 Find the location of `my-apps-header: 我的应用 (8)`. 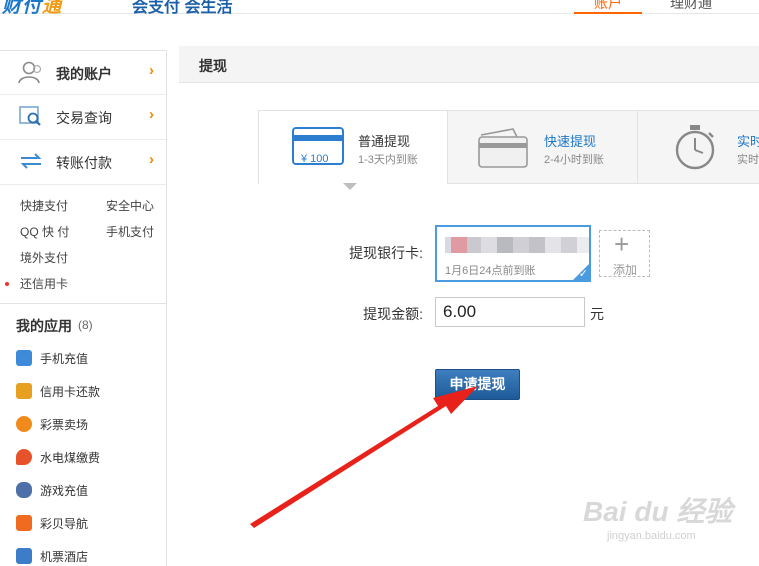

my-apps-header: 我的应用 (8) is located at coordinates (83, 323).